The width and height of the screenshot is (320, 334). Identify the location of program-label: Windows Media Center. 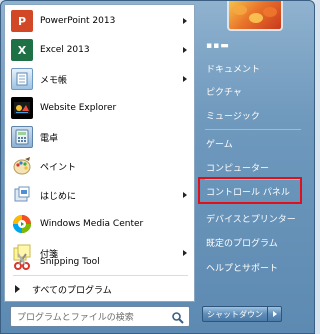
(92, 224).